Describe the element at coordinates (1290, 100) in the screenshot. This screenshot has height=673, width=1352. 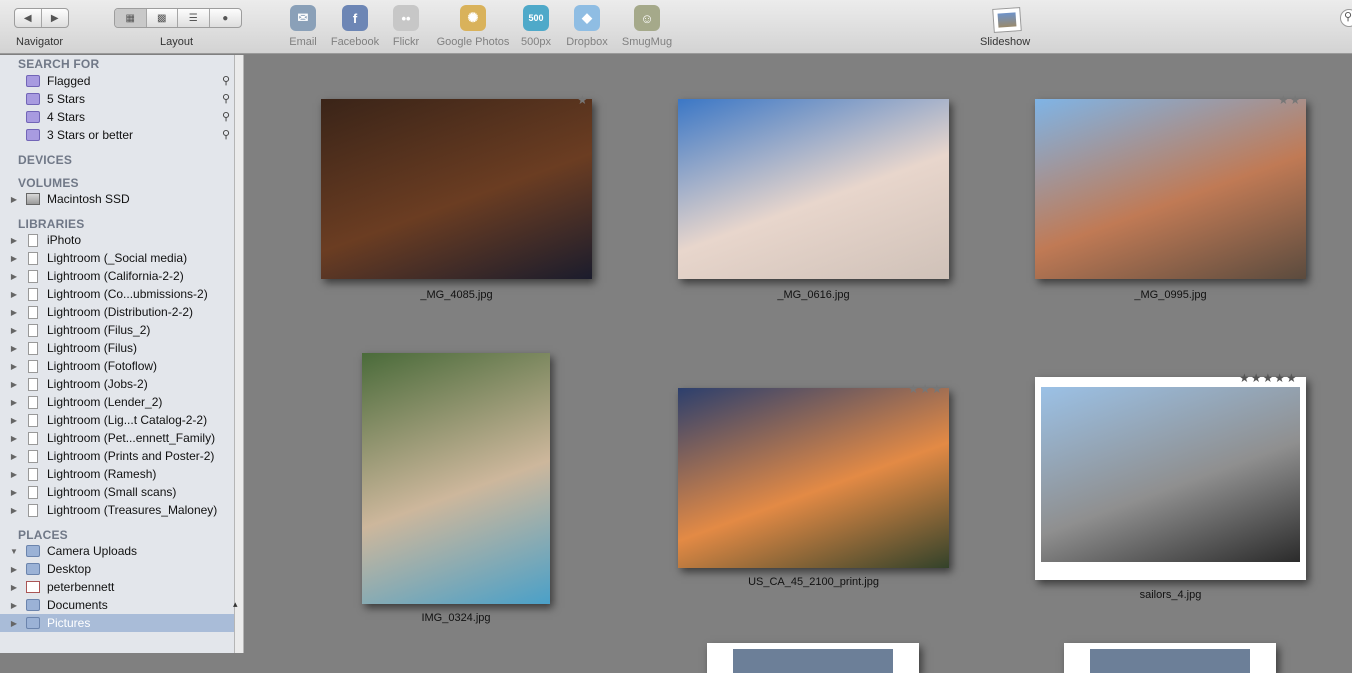
I see `rating-stars: ★★` at that location.